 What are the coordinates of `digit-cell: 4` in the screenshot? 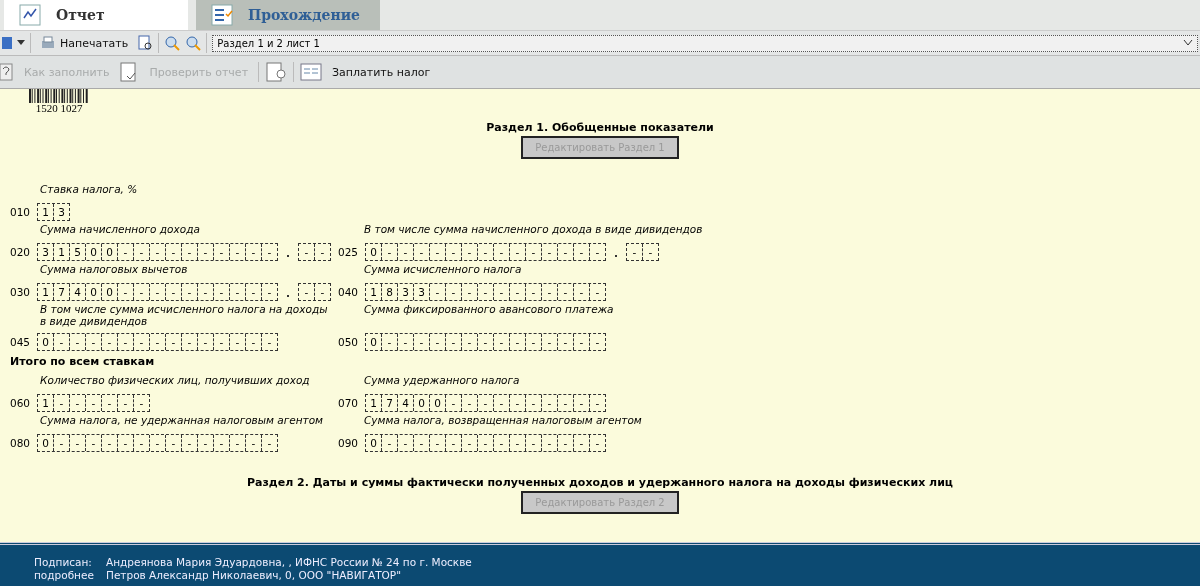 It's located at (405, 403).